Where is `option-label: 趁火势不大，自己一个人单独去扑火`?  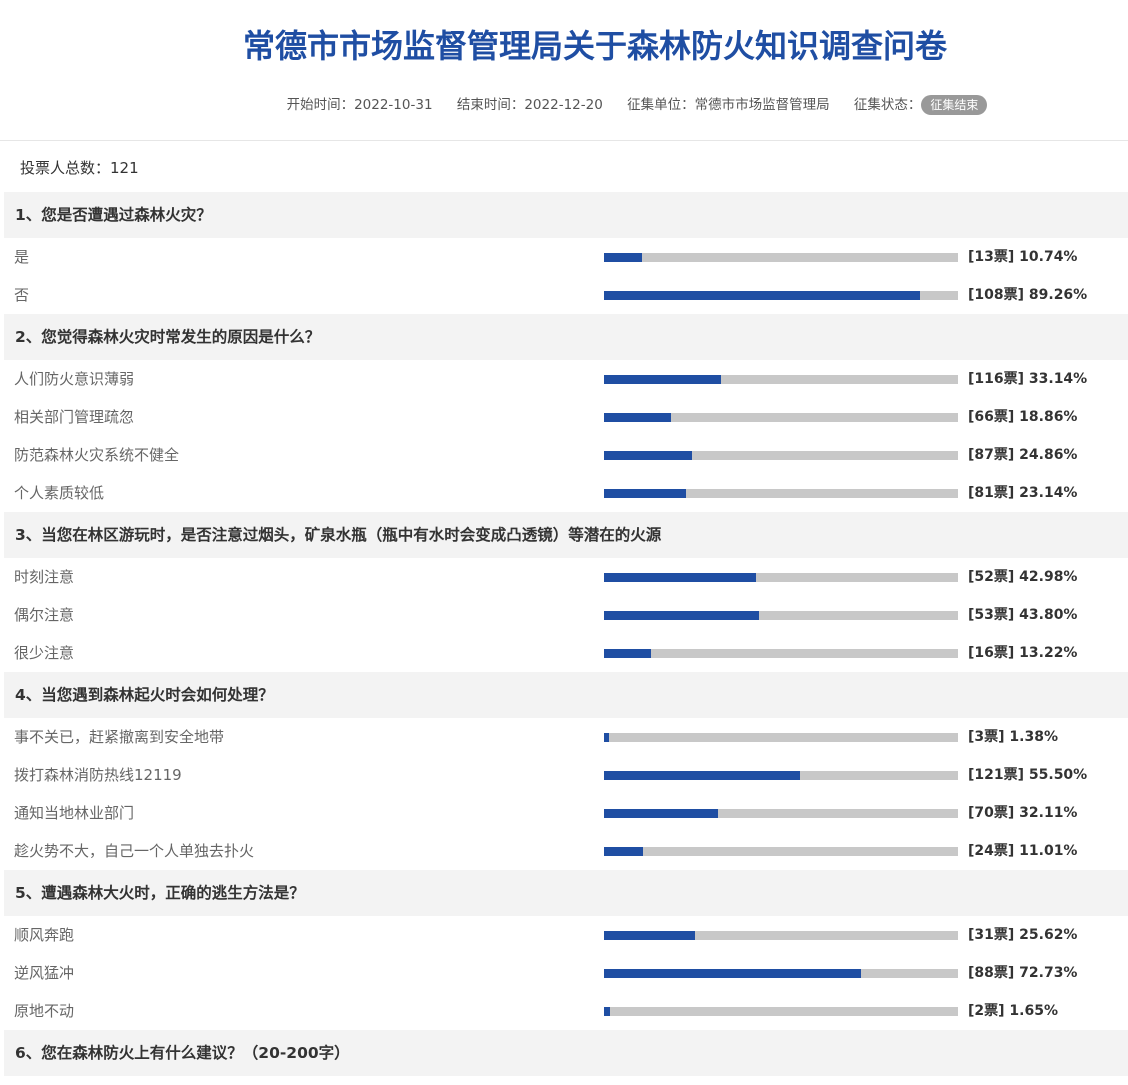 option-label: 趁火势不大，自己一个人单独去扑火 is located at coordinates (134, 851).